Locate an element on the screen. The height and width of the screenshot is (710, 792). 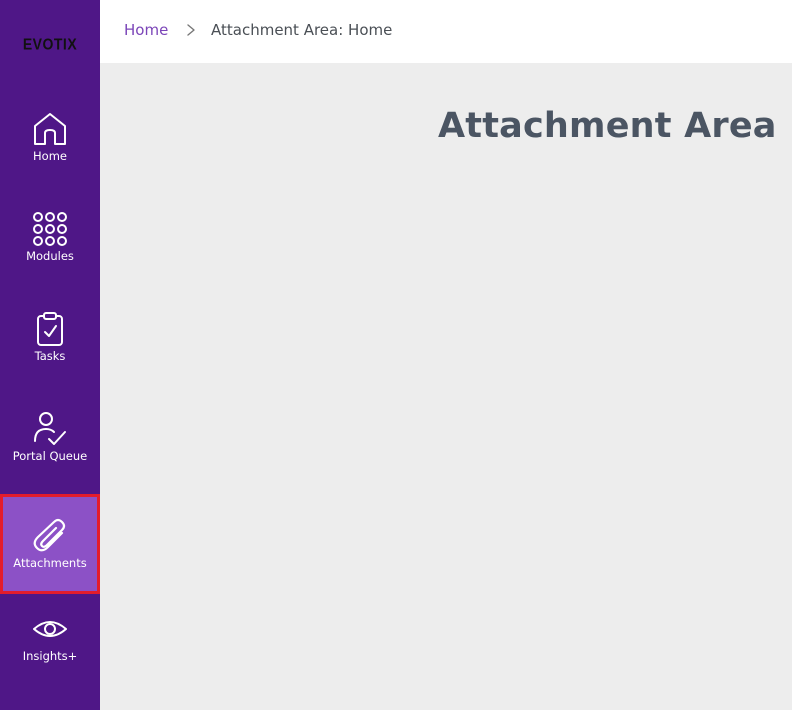
sidebar-item-home: Home is located at coordinates (50, 137).